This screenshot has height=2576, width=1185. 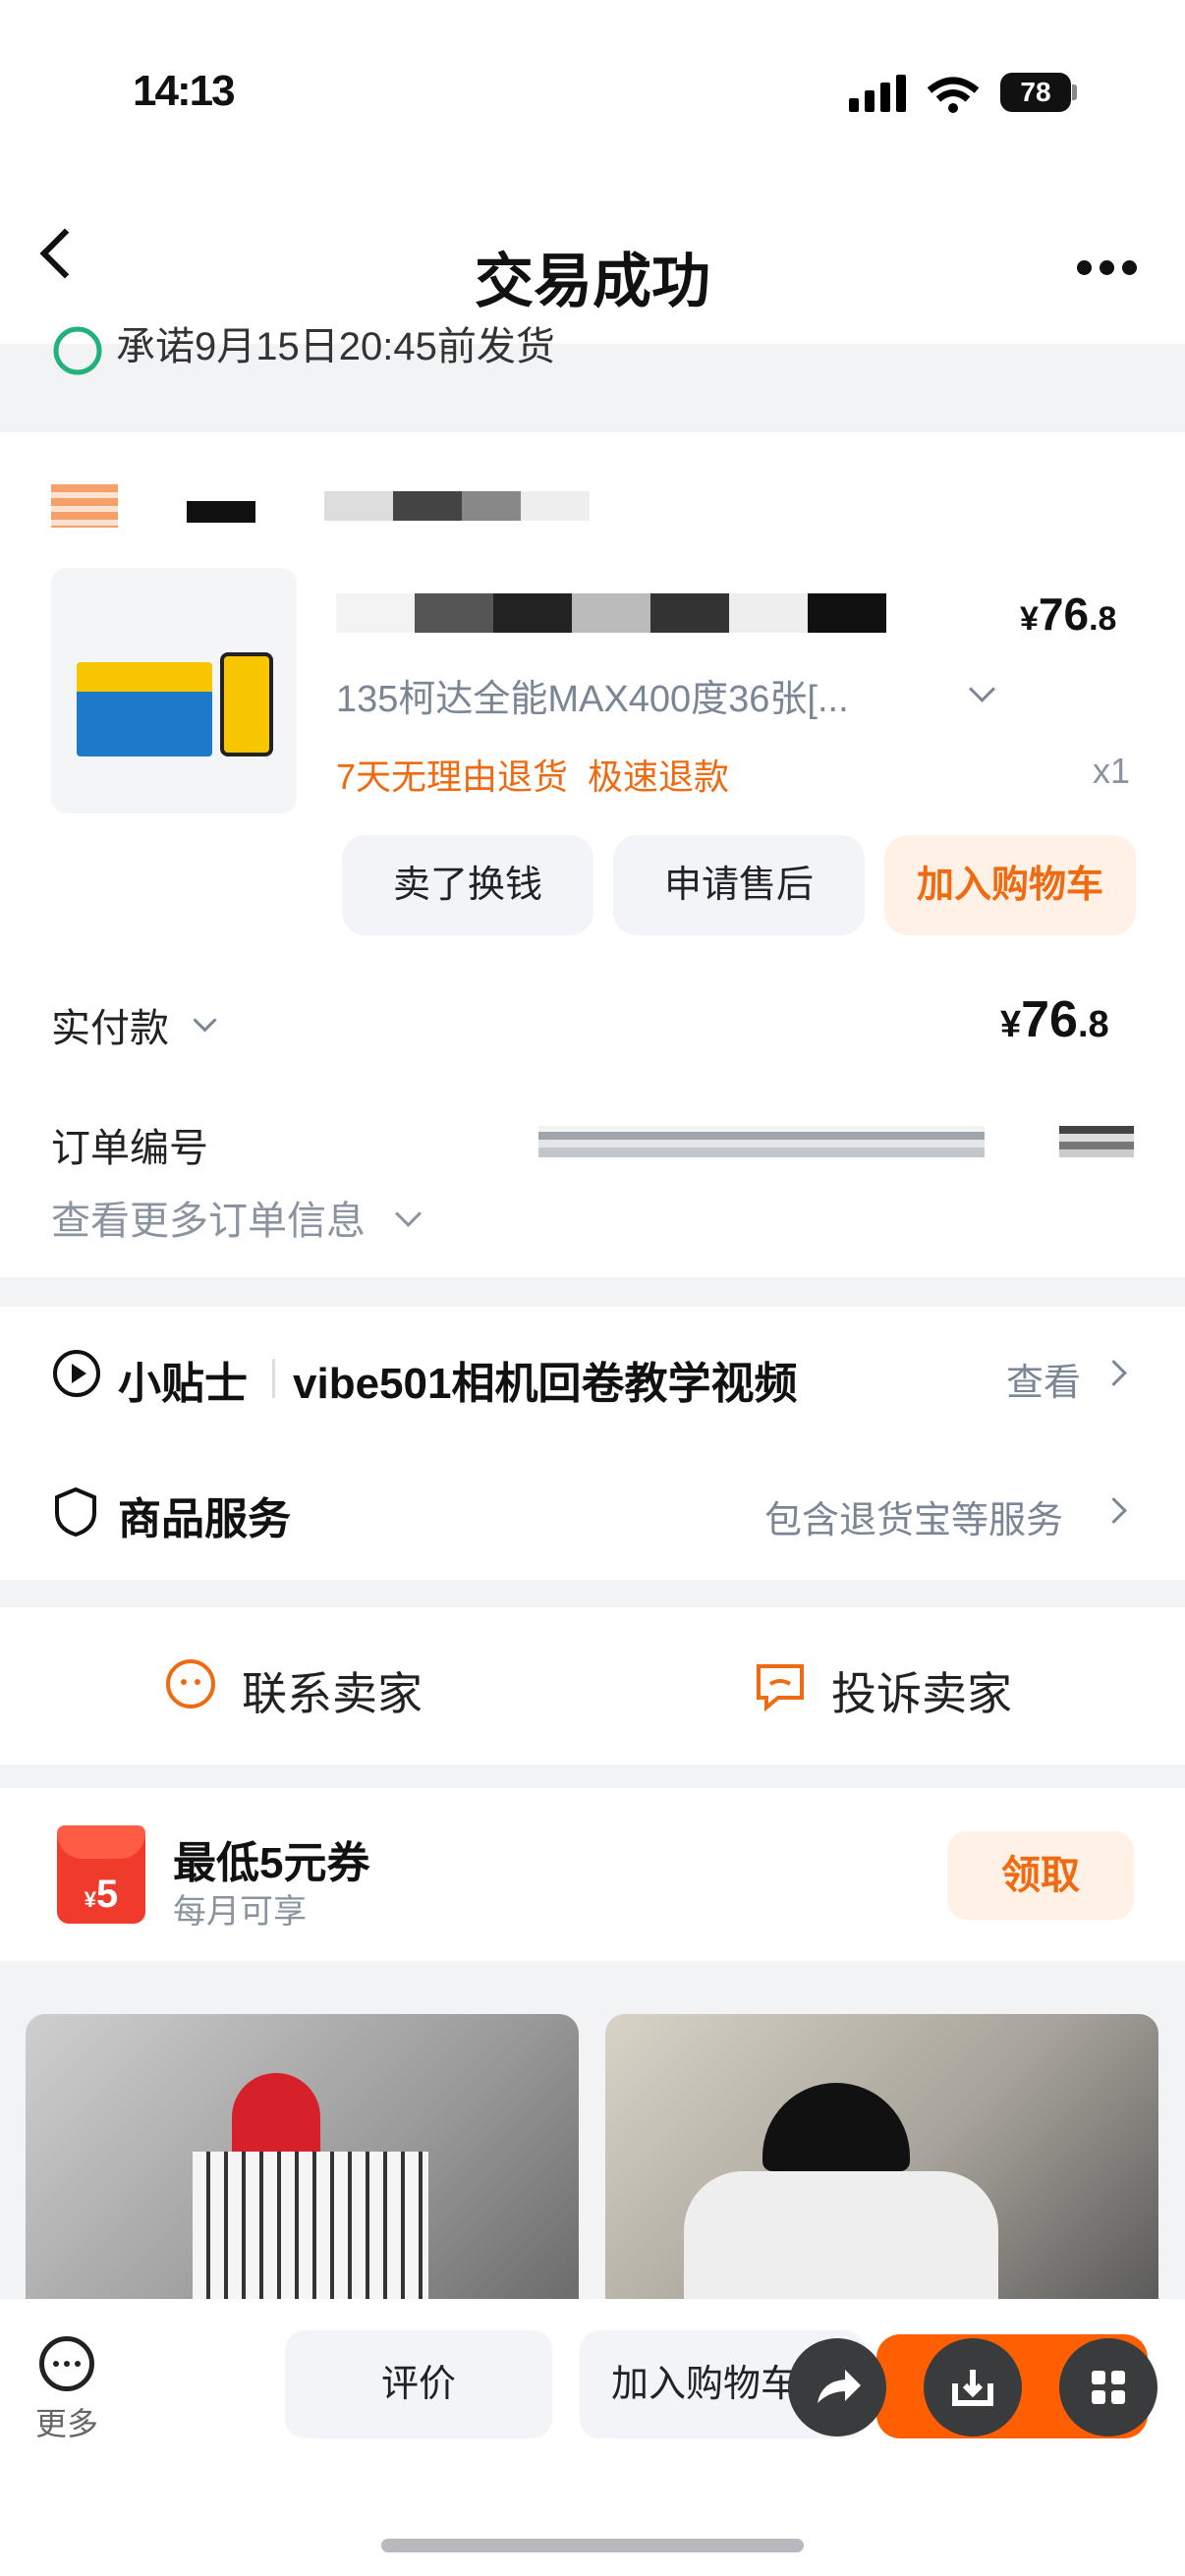 I want to click on product-title-redacted, so click(x=611, y=613).